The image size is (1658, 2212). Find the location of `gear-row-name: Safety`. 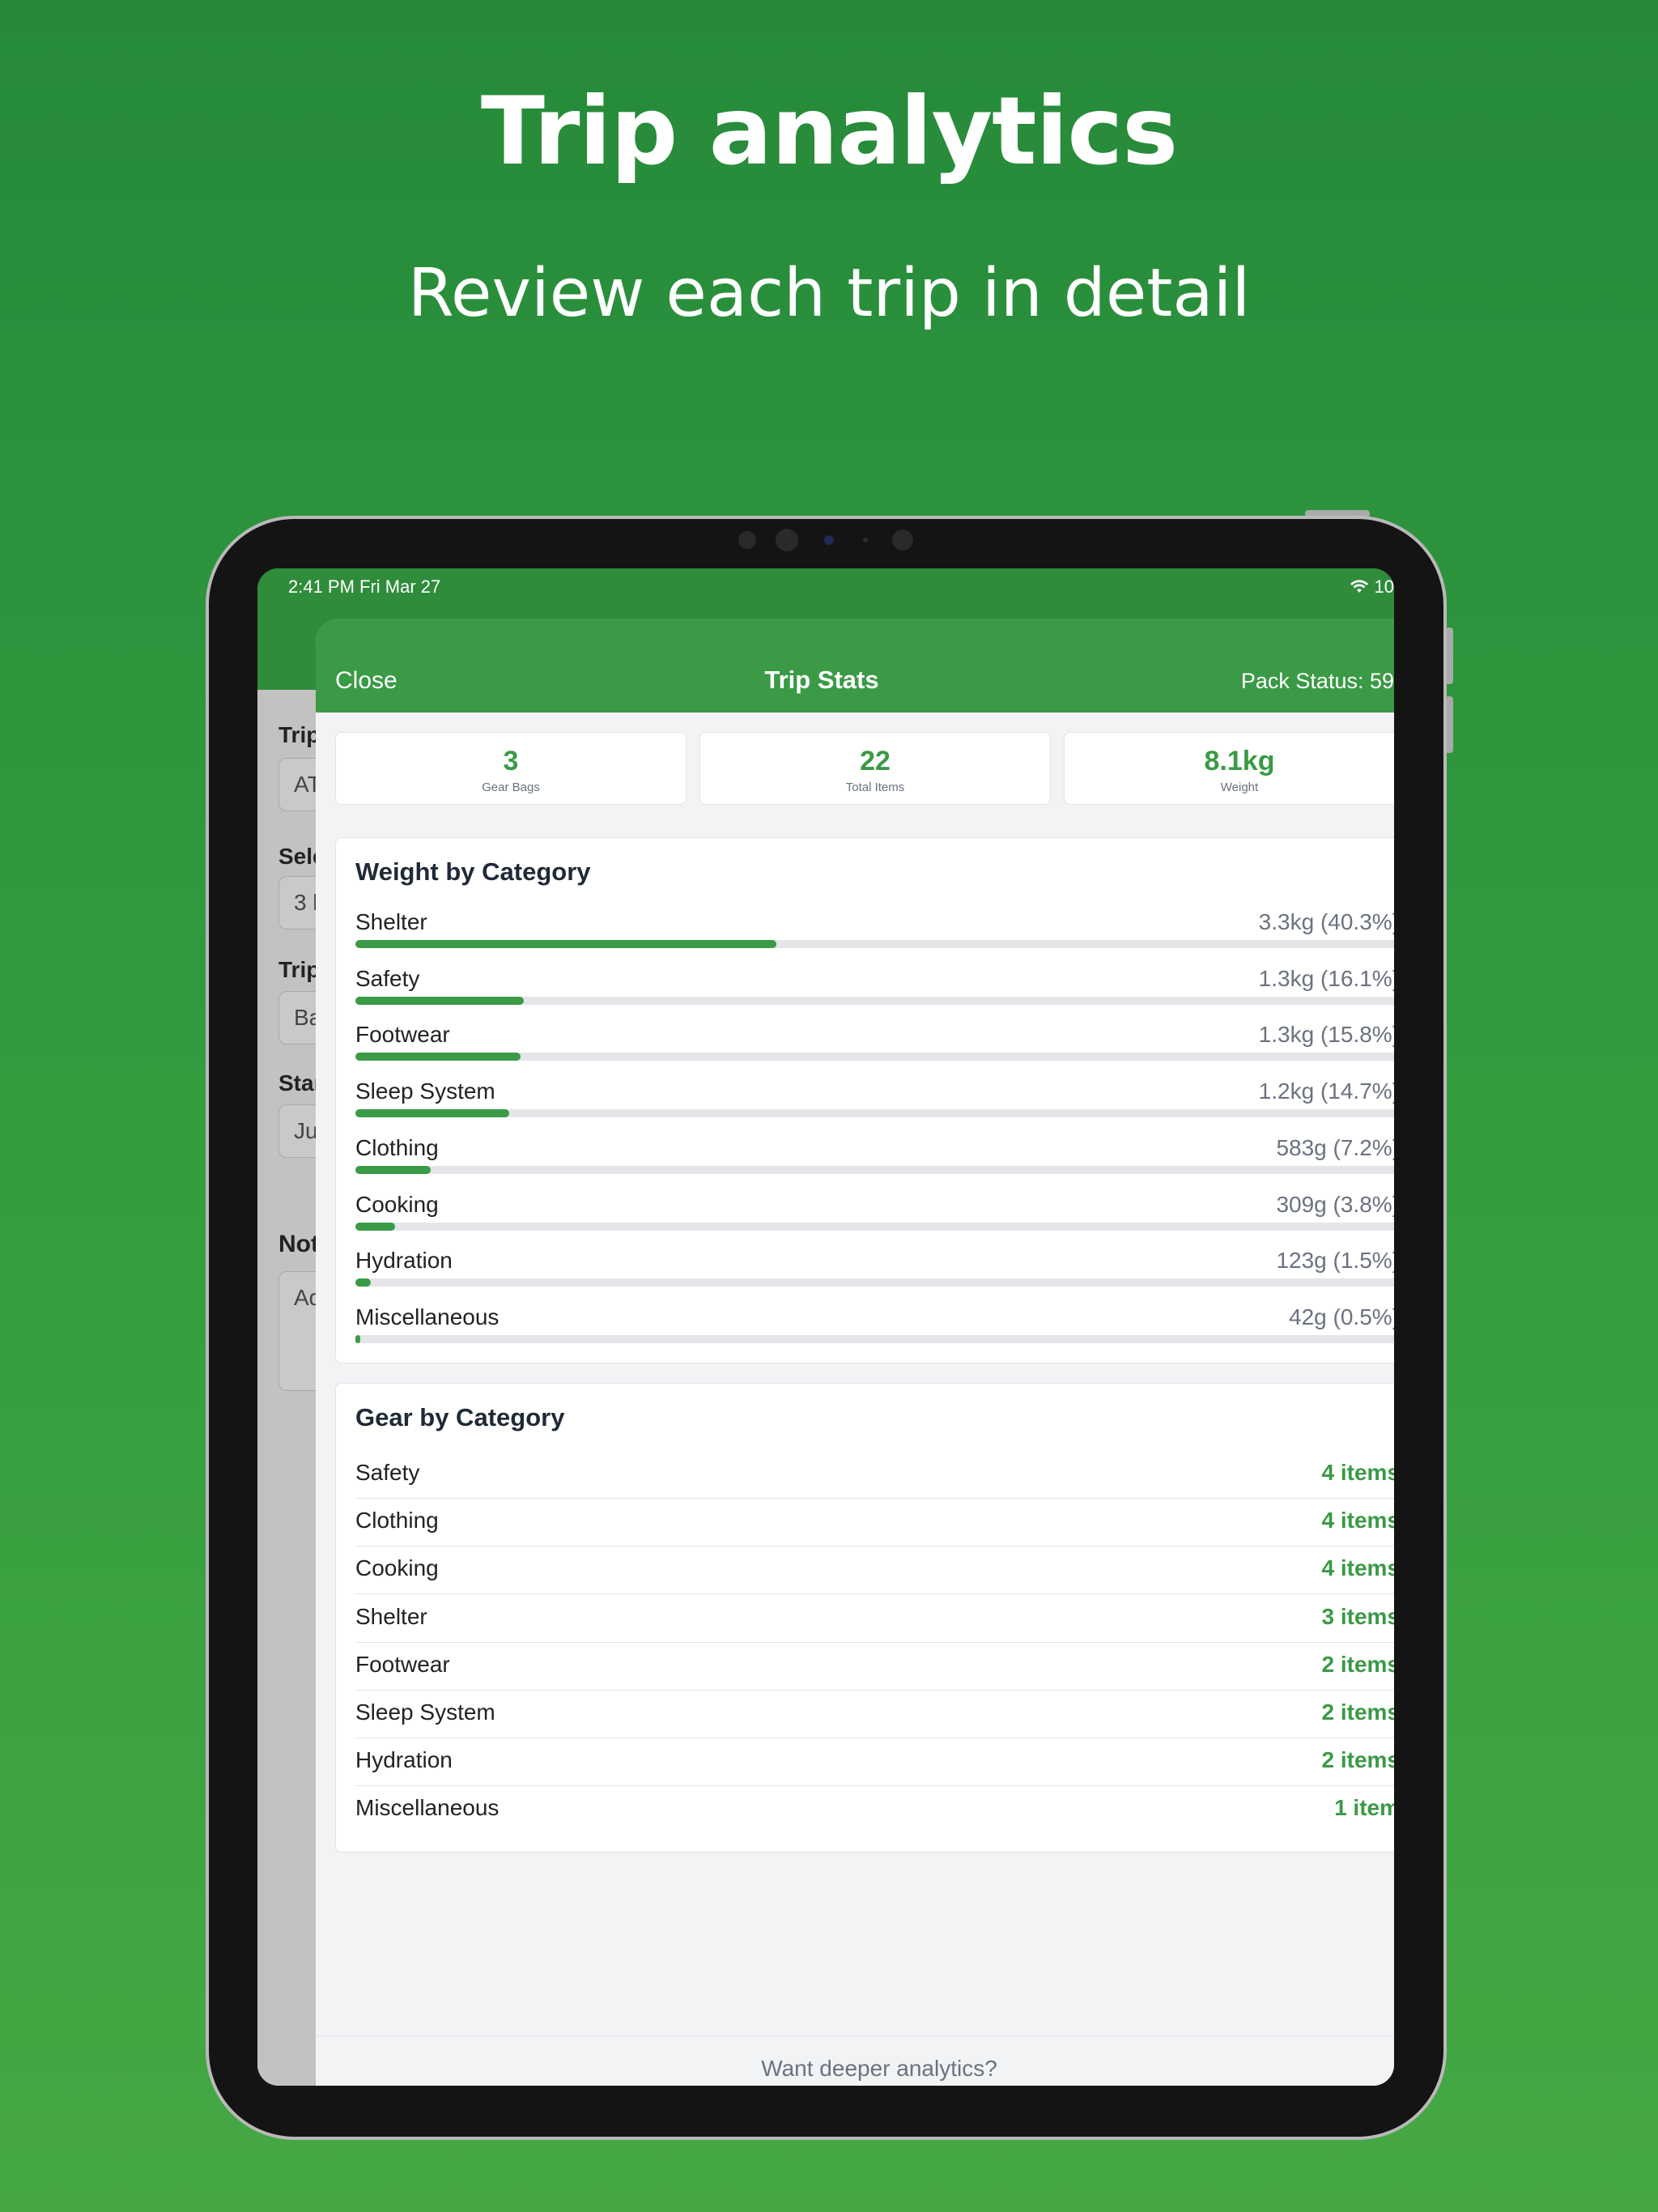

gear-row-name: Safety is located at coordinates (387, 1473).